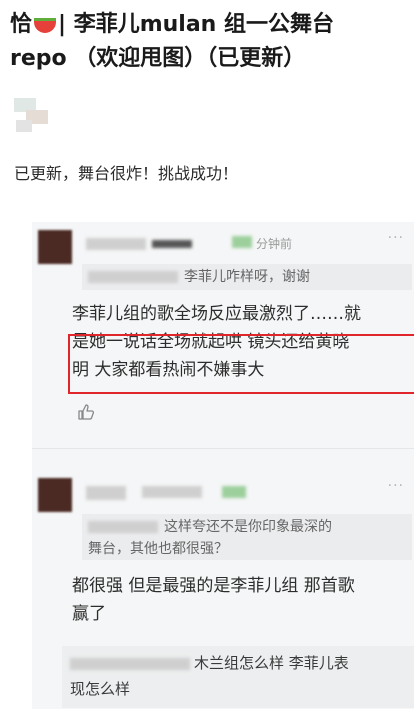 This screenshot has height=709, width=414. I want to click on comment-meta, so click(232, 491).